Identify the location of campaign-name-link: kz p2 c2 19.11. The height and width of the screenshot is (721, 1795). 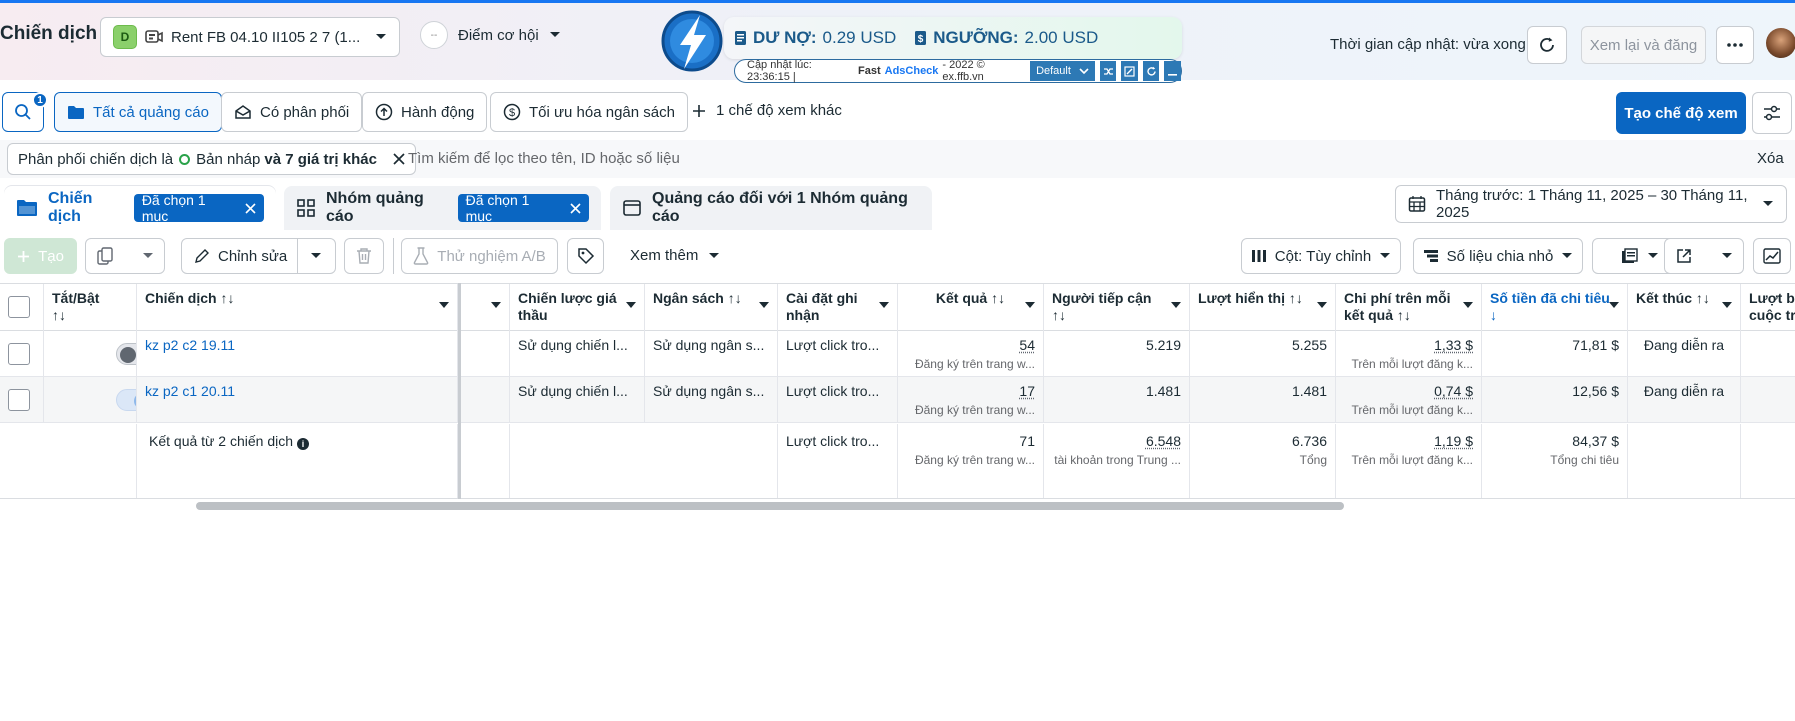
(190, 345).